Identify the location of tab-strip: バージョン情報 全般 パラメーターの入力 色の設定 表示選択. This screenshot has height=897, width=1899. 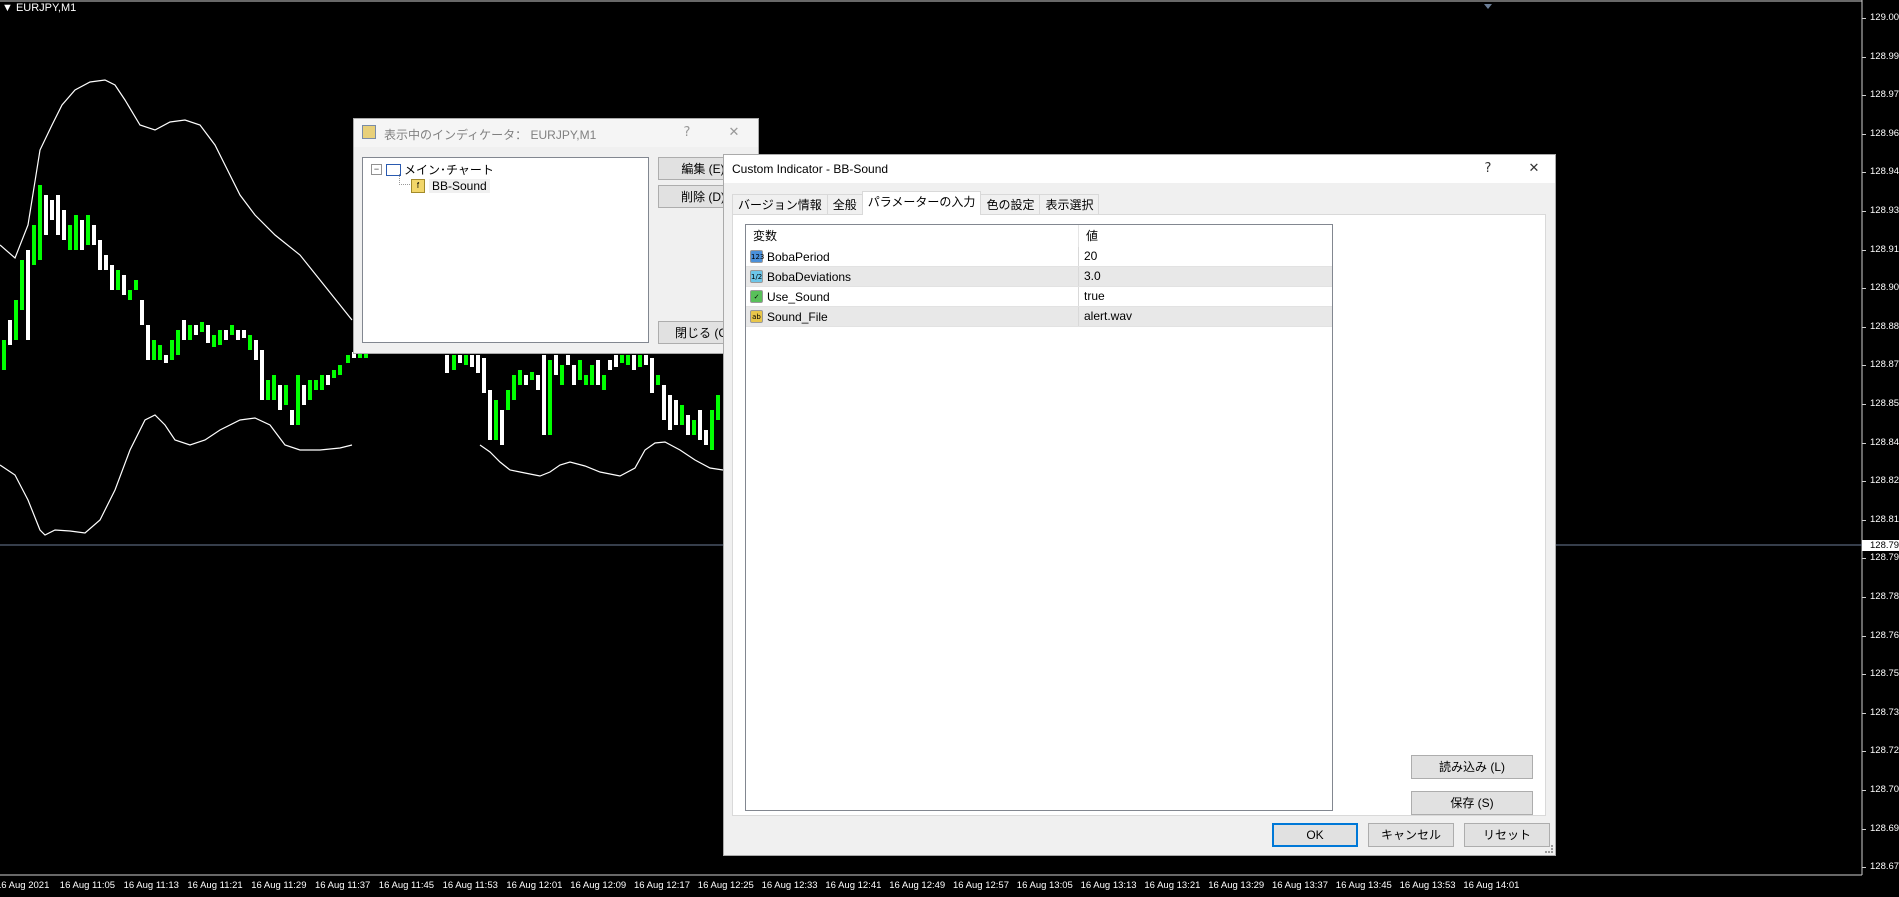
(916, 203).